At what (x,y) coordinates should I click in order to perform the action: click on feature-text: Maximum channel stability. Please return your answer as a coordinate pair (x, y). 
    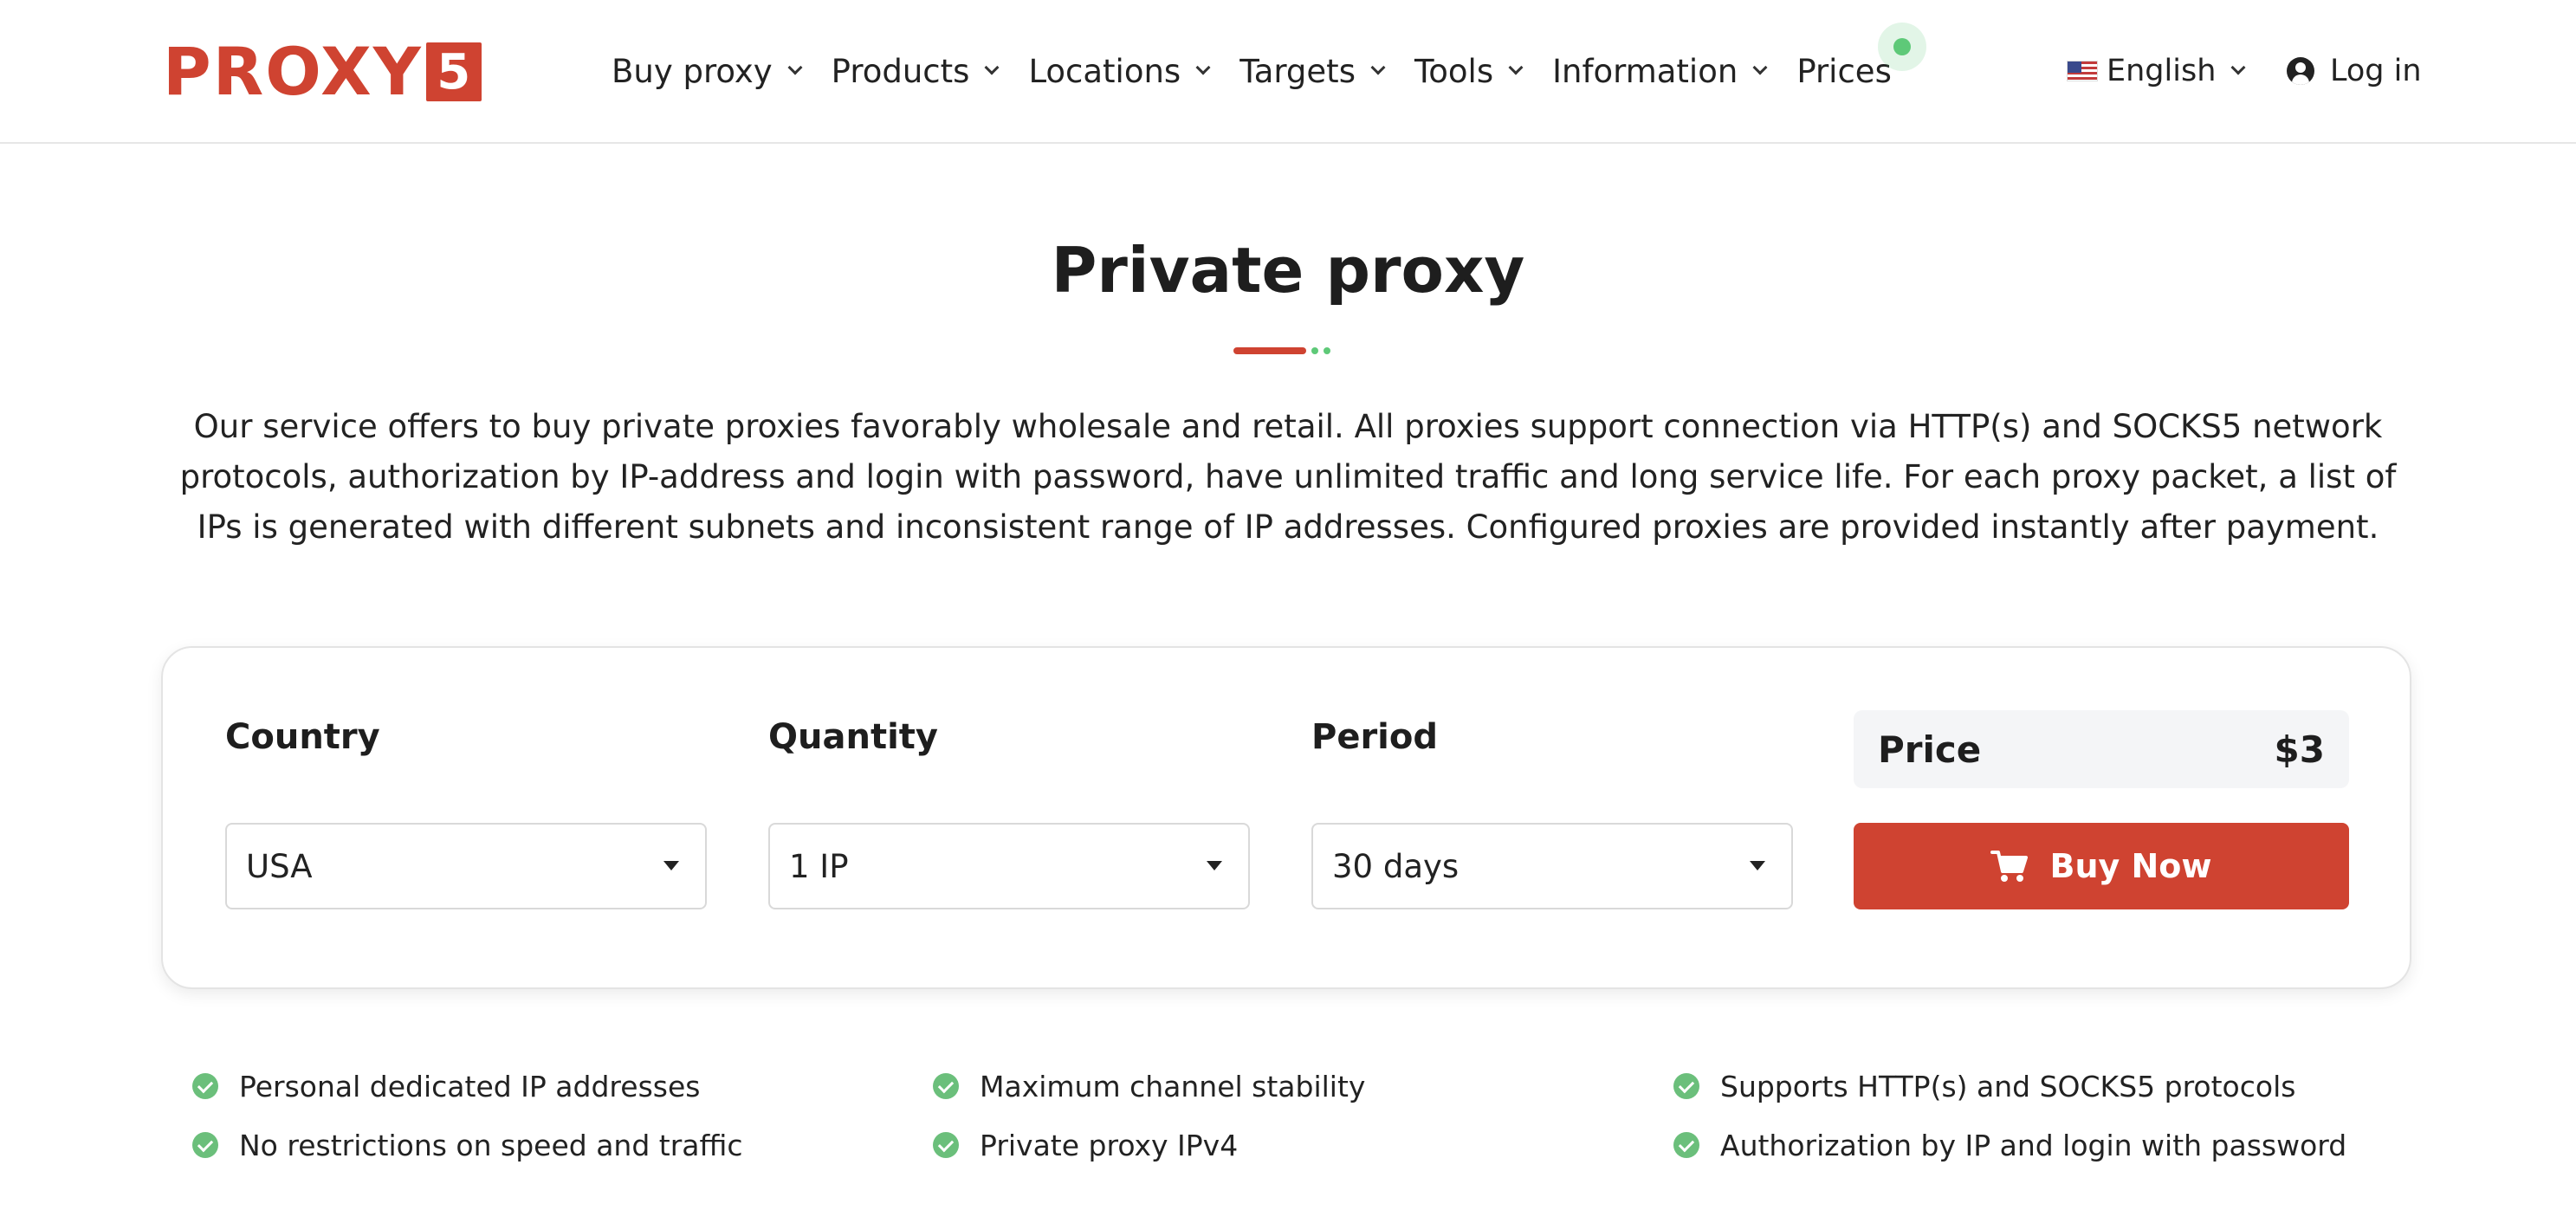
    Looking at the image, I should click on (1173, 1086).